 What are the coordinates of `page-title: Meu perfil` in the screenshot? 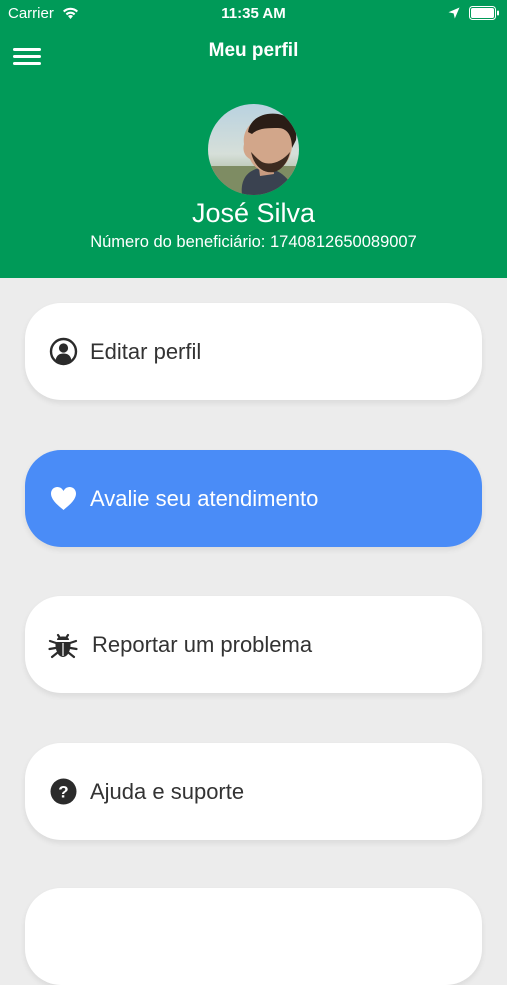 It's located at (253, 50).